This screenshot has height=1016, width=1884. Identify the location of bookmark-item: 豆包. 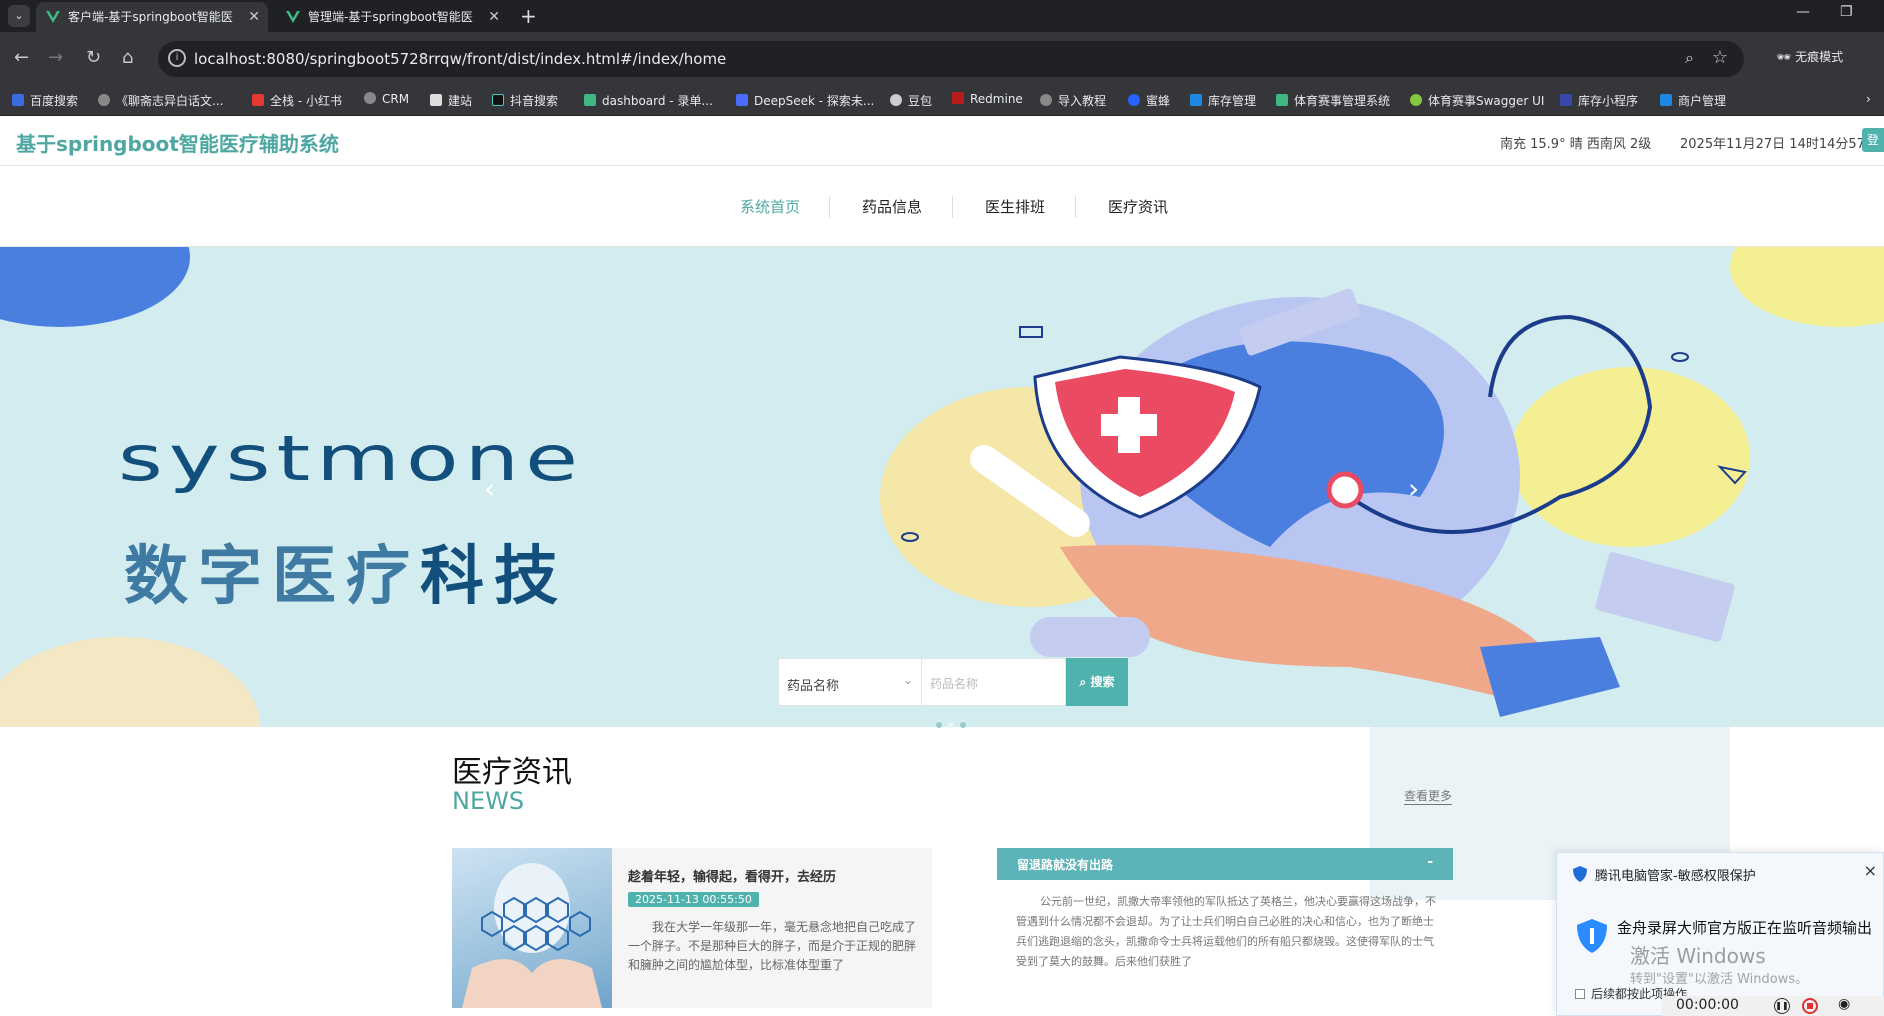
(911, 100).